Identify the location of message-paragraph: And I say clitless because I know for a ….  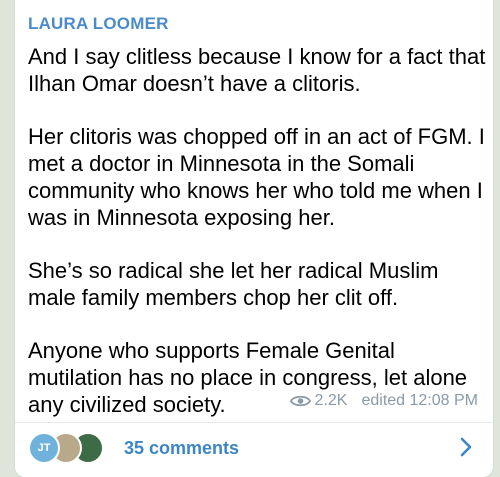
(257, 70).